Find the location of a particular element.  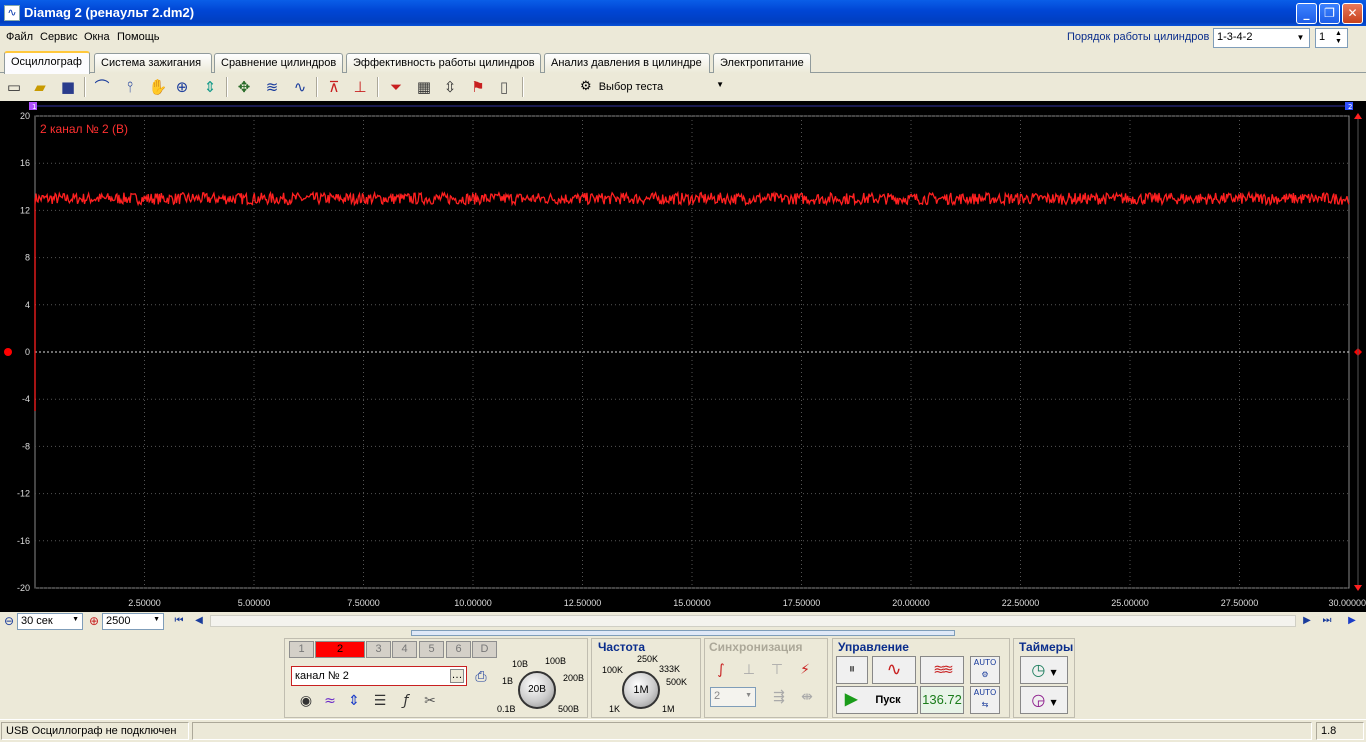

pause-button: ⏸ is located at coordinates (852, 670).